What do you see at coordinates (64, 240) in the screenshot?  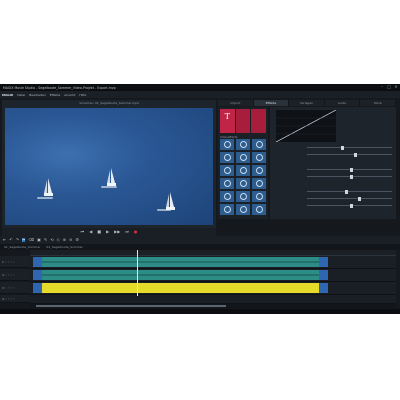 I see `zoom-in-button: ⊕` at bounding box center [64, 240].